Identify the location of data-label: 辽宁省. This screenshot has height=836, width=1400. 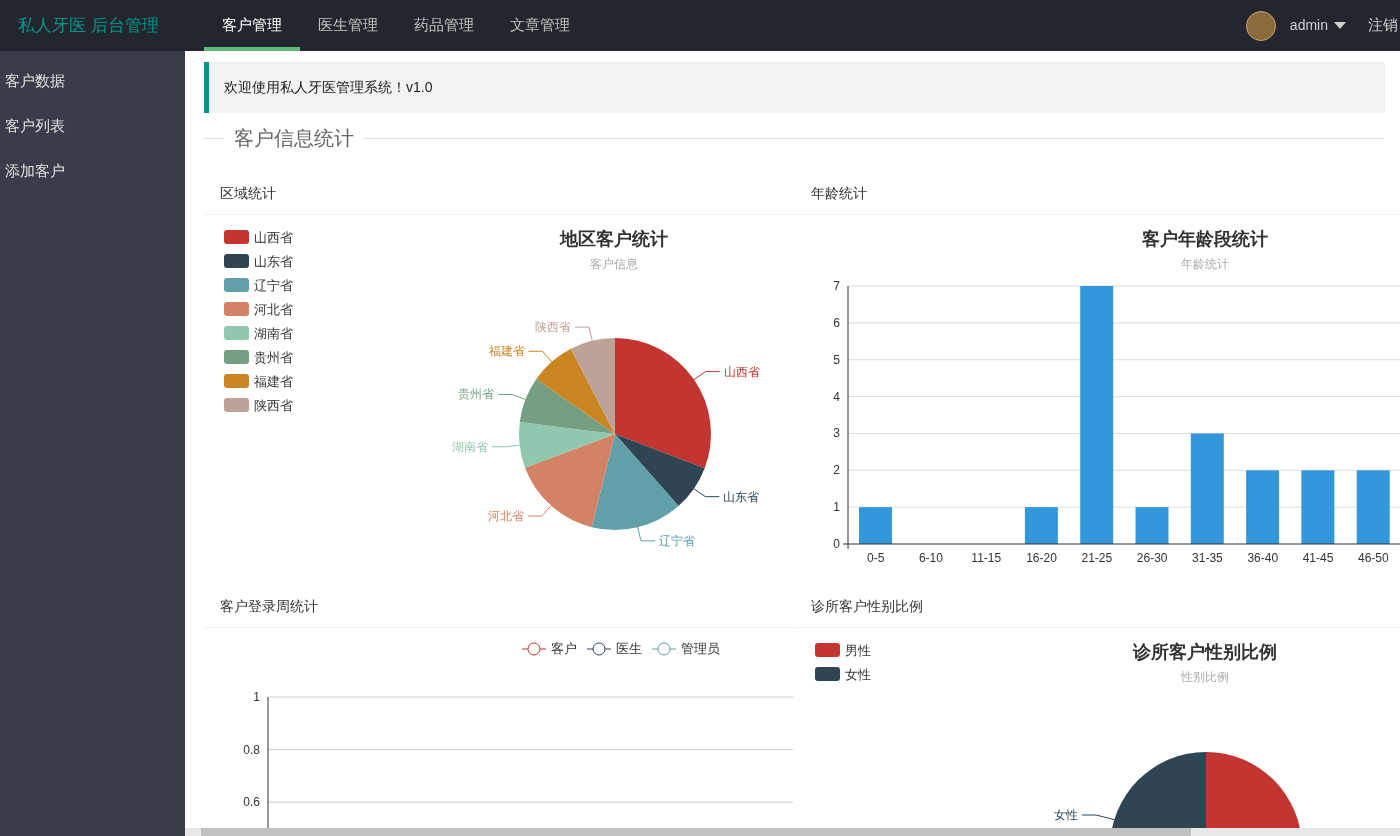
(677, 540).